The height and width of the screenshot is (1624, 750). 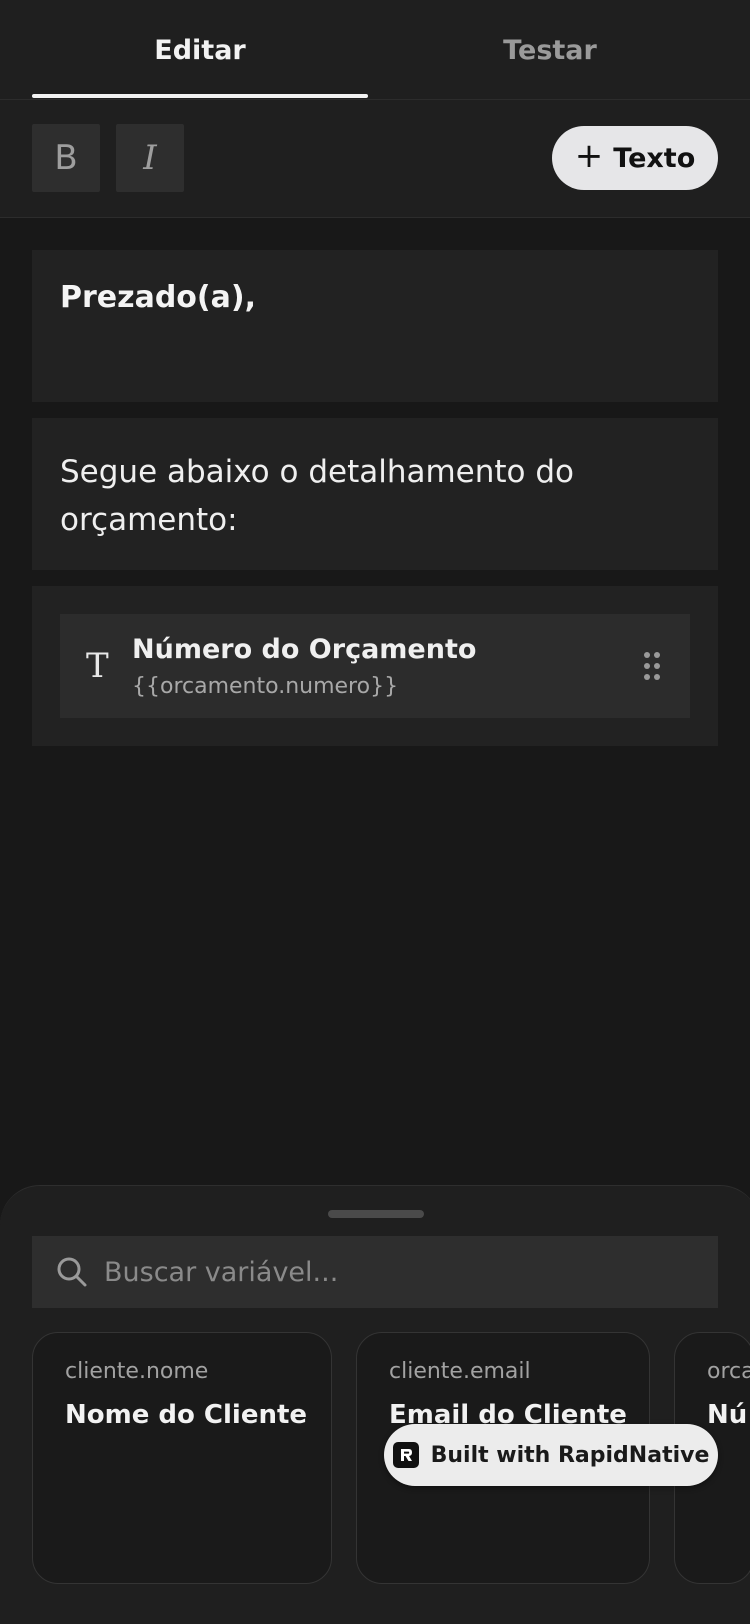 I want to click on add-text-label: Texto, so click(x=654, y=158).